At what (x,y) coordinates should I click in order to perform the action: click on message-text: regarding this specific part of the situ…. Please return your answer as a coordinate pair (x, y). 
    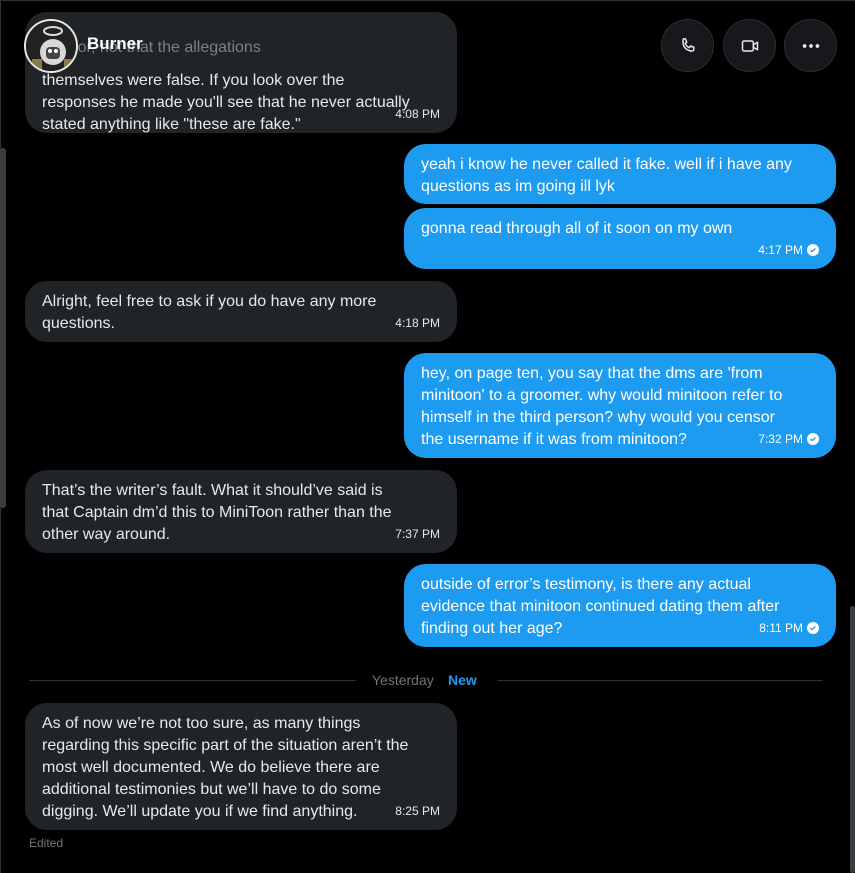
    Looking at the image, I should click on (225, 745).